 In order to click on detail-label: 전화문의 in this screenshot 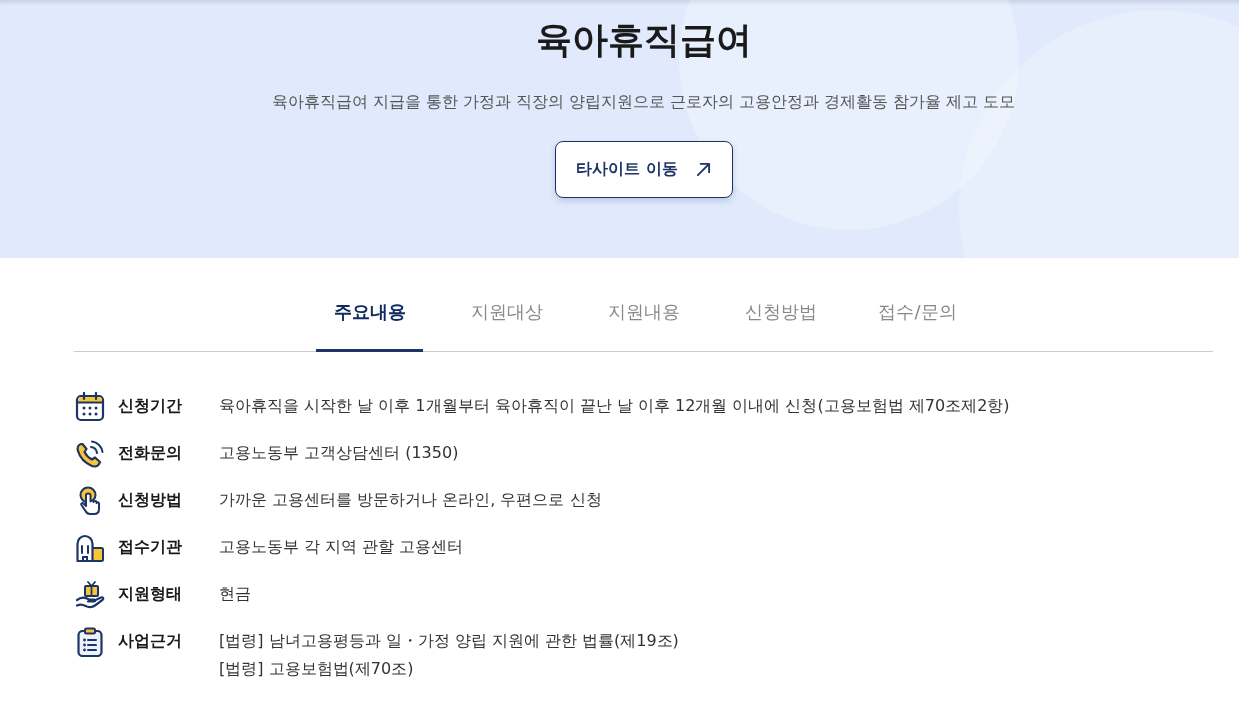, I will do `click(150, 453)`.